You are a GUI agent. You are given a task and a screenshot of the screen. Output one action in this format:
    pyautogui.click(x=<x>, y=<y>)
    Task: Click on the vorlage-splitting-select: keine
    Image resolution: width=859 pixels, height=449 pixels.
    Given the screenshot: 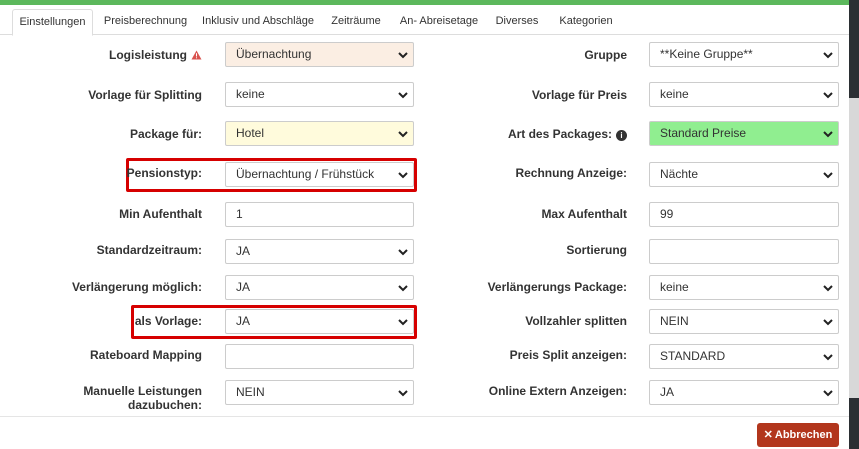 What is the action you would take?
    pyautogui.click(x=319, y=94)
    